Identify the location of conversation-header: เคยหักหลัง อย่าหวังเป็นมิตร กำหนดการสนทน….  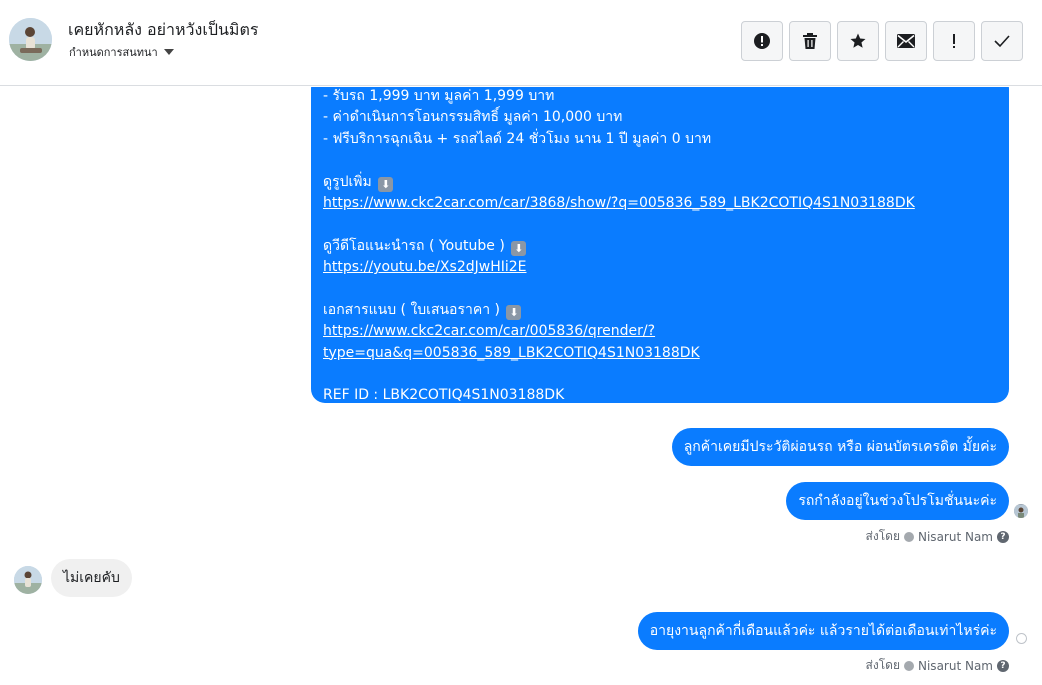
(521, 43).